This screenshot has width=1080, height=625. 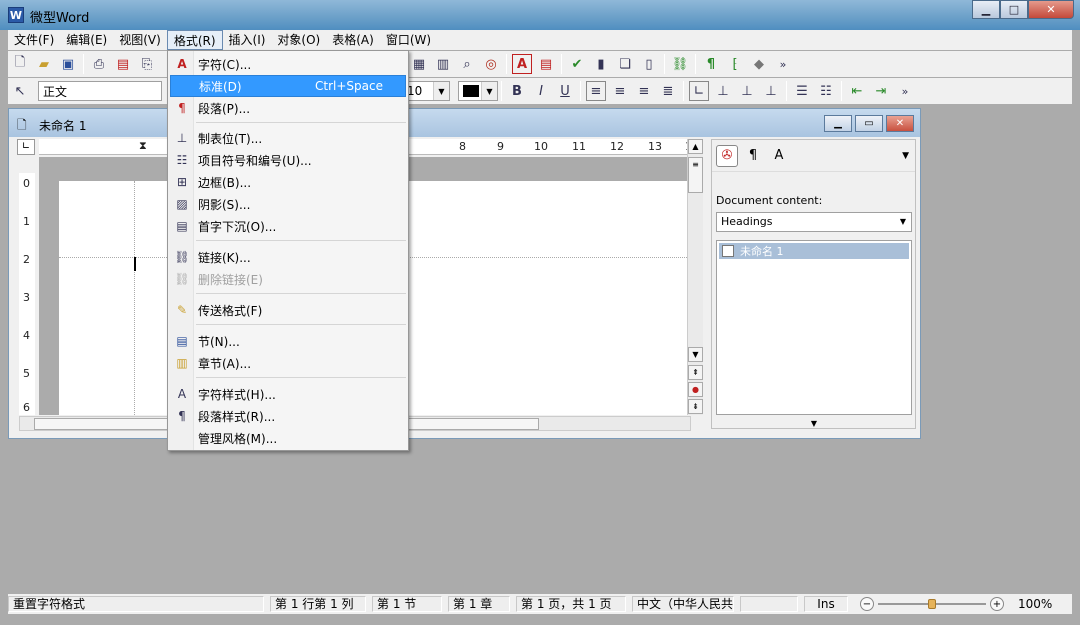 I want to click on zoom-slider-knob, so click(x=932, y=604).